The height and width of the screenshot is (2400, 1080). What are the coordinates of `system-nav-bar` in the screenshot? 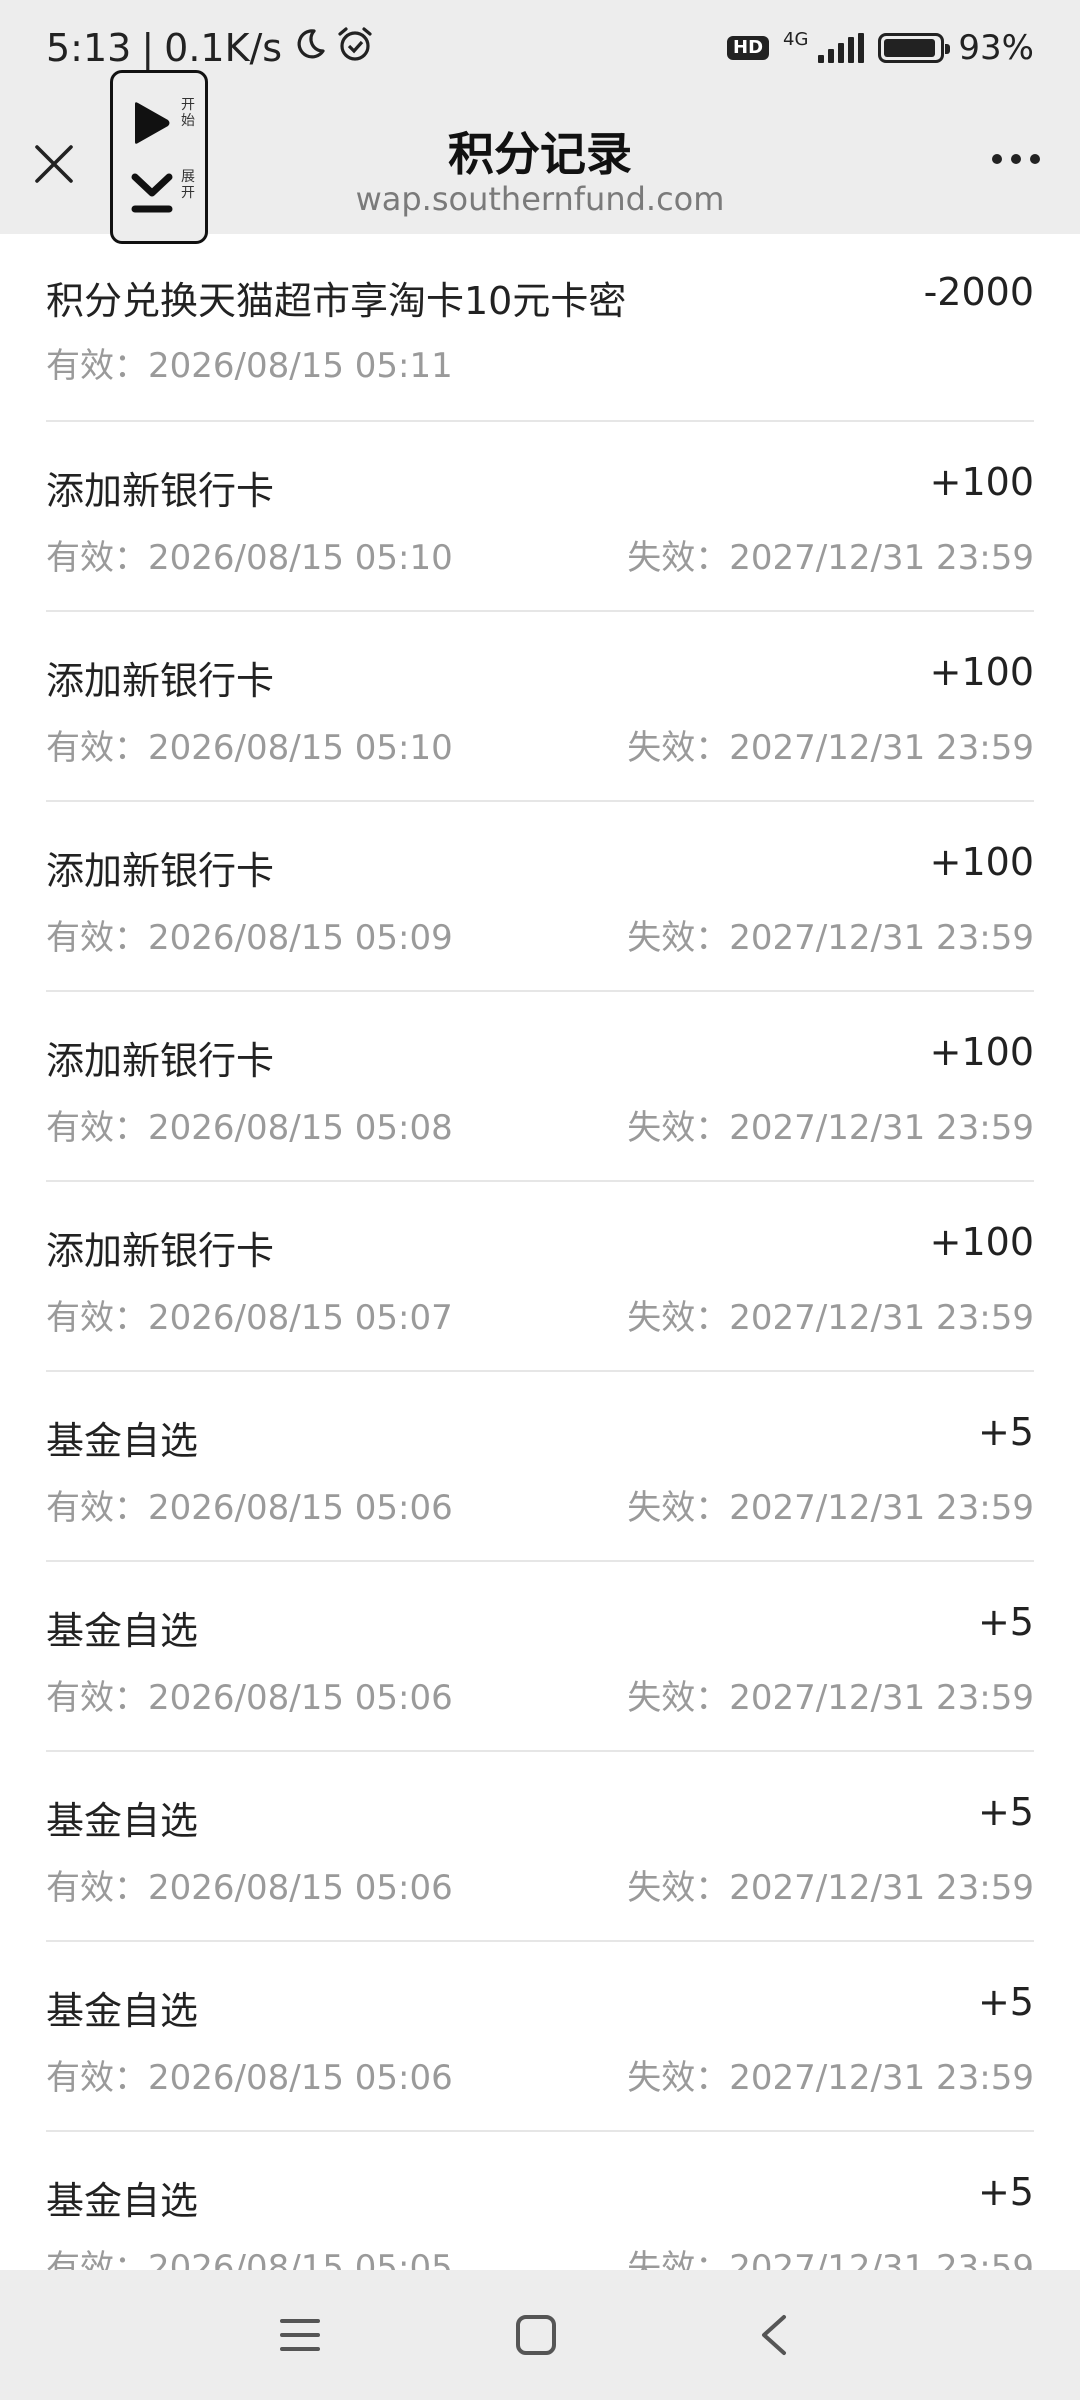 It's located at (540, 2335).